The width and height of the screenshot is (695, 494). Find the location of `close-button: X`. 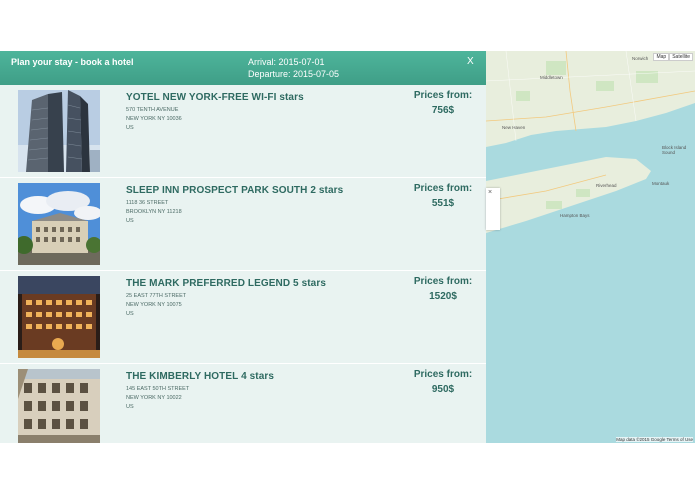

close-button: X is located at coordinates (470, 61).